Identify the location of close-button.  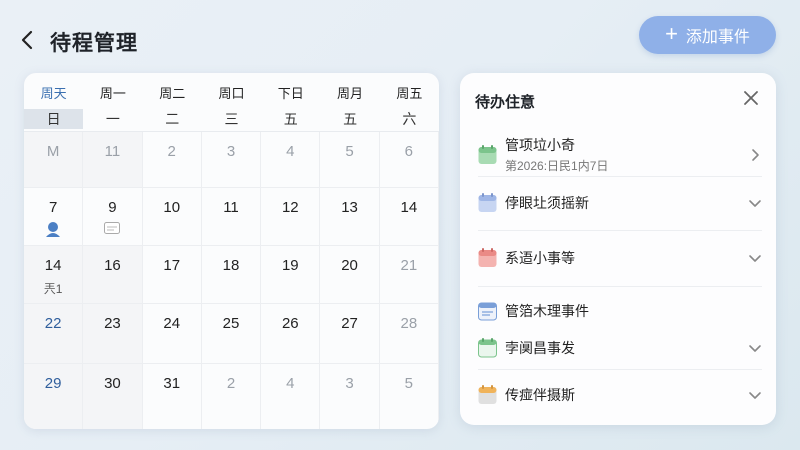
(751, 98).